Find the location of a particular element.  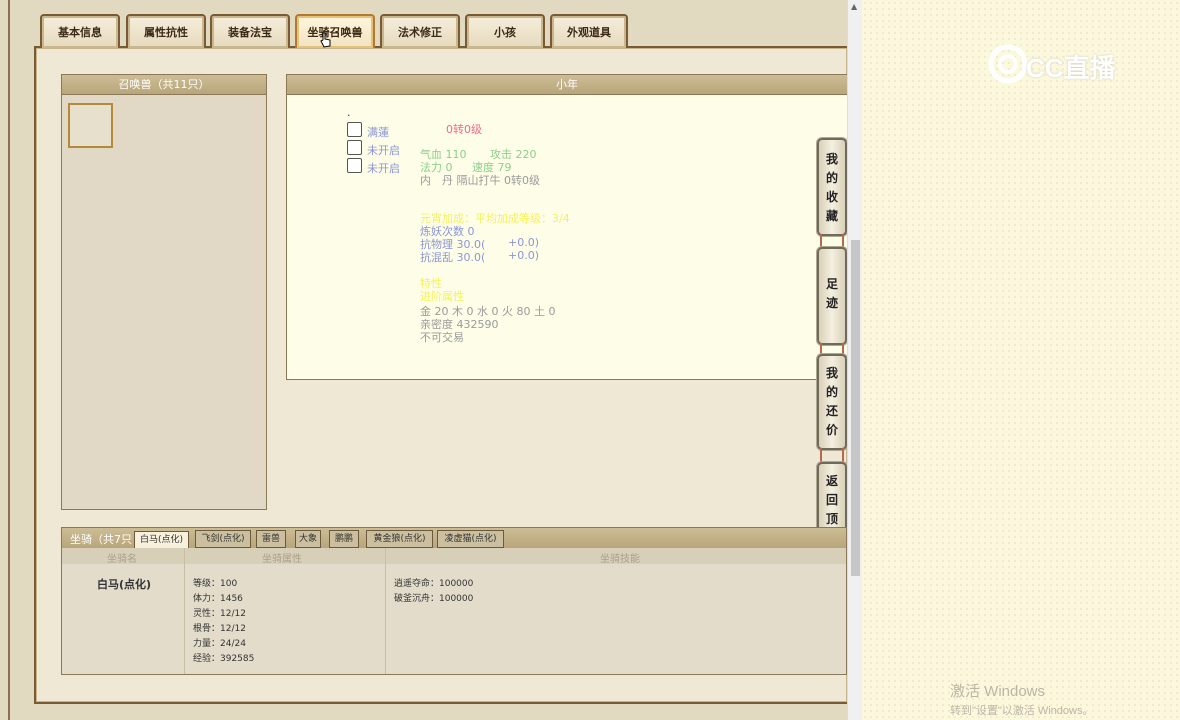

mount-title: 坐骑（共7只 is located at coordinates (101, 539).